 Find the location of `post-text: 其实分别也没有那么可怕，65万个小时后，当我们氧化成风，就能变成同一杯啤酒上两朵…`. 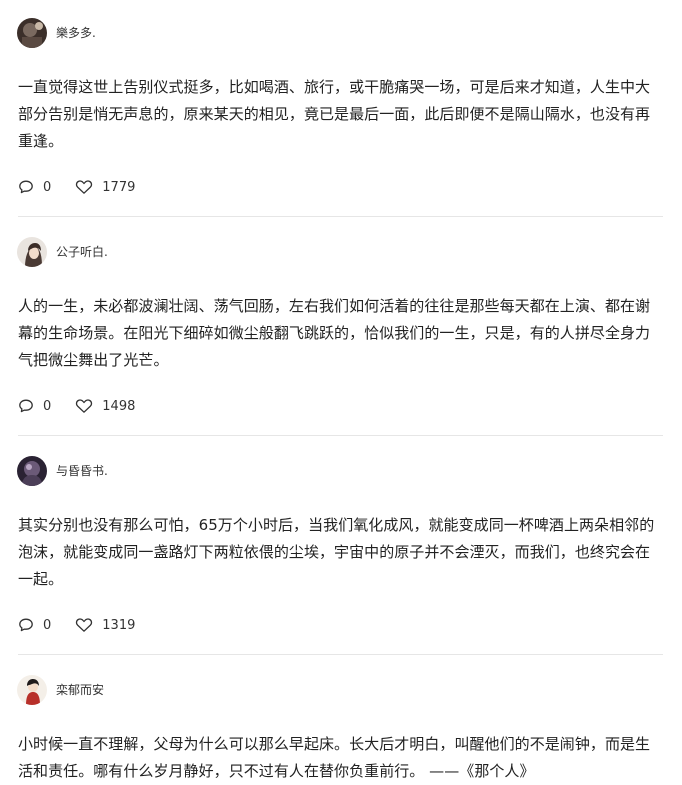

post-text: 其实分别也没有那么可怕，65万个小时后，当我们氧化成风，就能变成同一杯啤酒上两朵… is located at coordinates (336, 552).